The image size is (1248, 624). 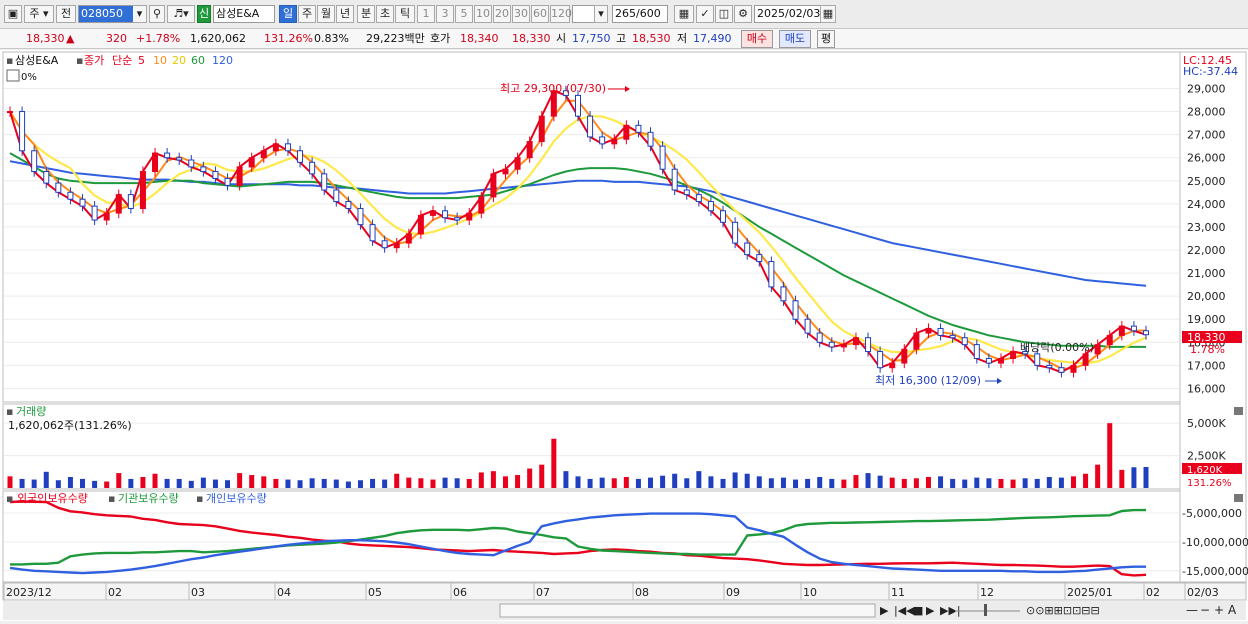 I want to click on stop-icon: ■, so click(x=918, y=610).